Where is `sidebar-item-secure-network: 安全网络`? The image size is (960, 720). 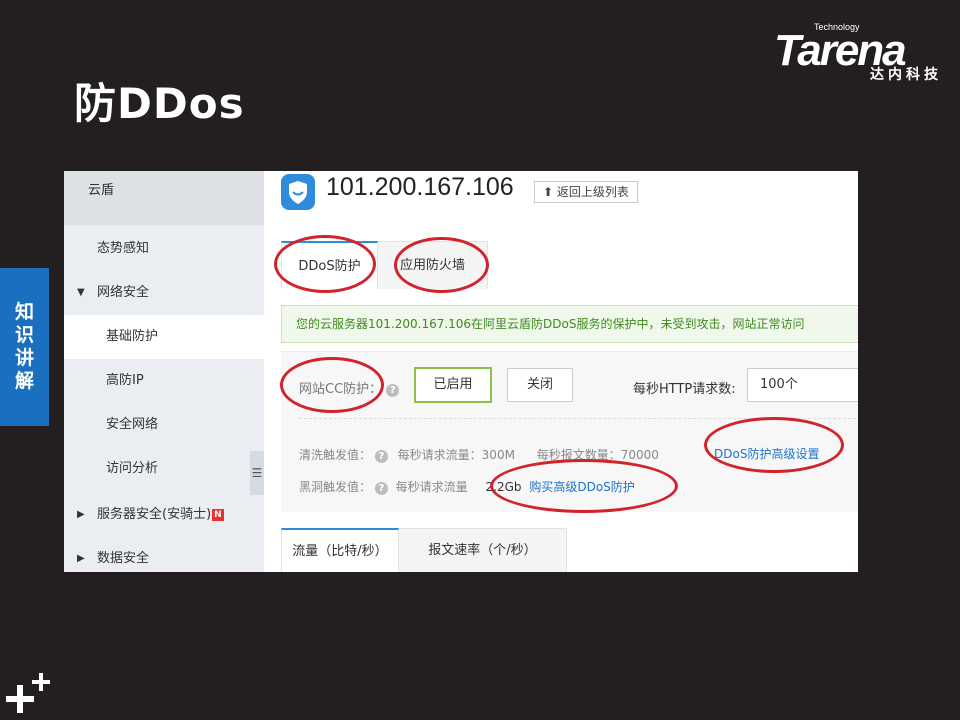
sidebar-item-secure-network: 安全网络 is located at coordinates (164, 425).